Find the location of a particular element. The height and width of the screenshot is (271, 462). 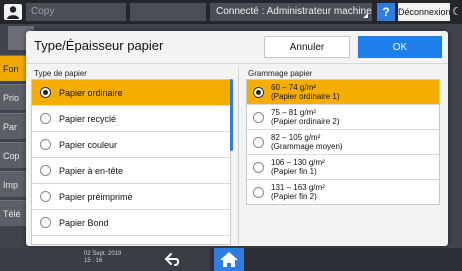

paper-weight-text: 60 – 74 g/m² (Papier ordinaire 1) is located at coordinates (305, 92).